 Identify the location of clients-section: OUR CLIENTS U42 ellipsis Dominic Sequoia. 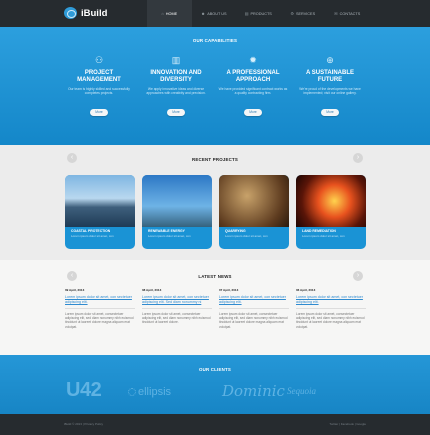
(215, 384).